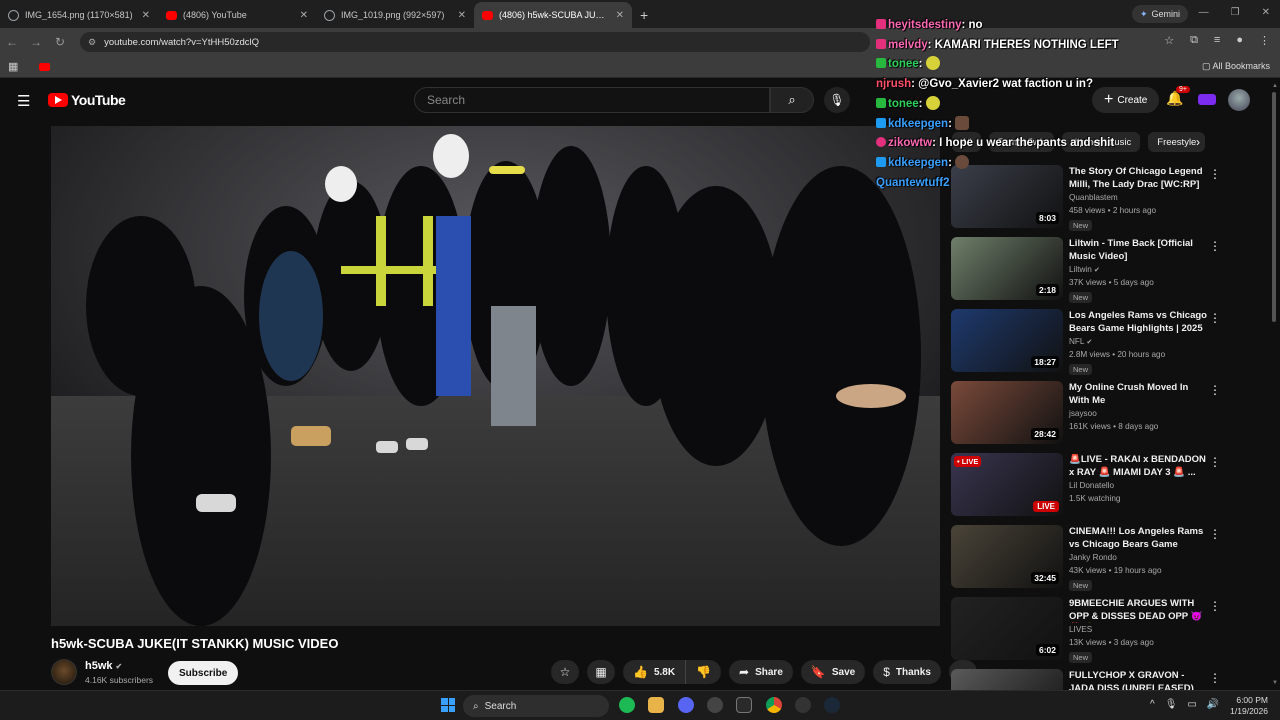 The image size is (1280, 720). Describe the element at coordinates (1138, 394) in the screenshot. I see `recommendation-title: My Online Crush Moved In With Me` at that location.